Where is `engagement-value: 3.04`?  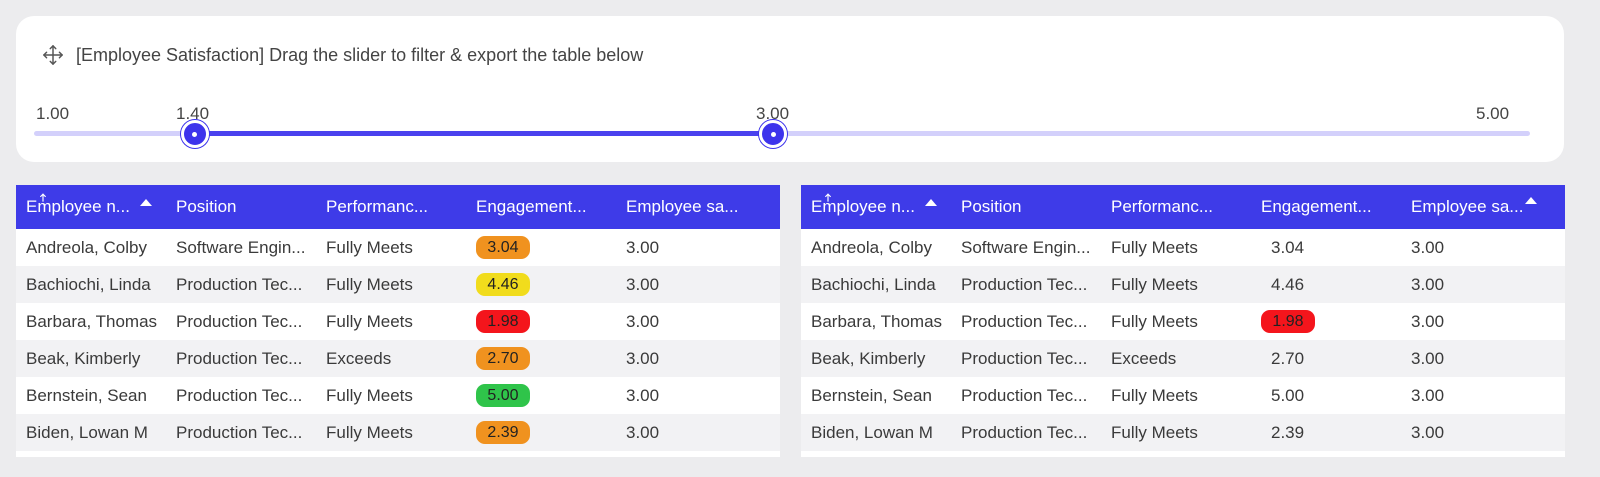
engagement-value: 3.04 is located at coordinates (1288, 247).